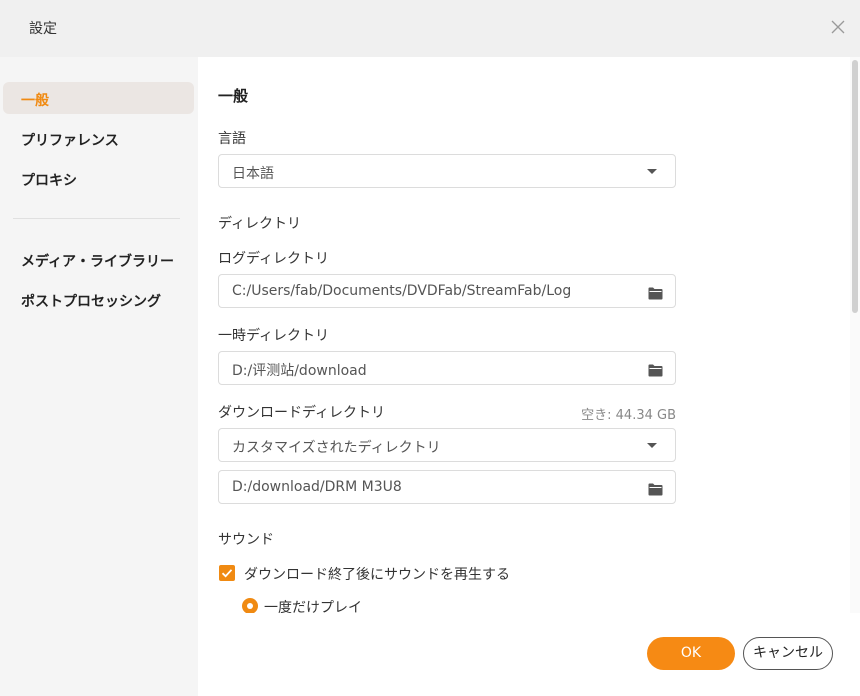  Describe the element at coordinates (253, 174) in the screenshot. I see `language-value: 日本語` at that location.